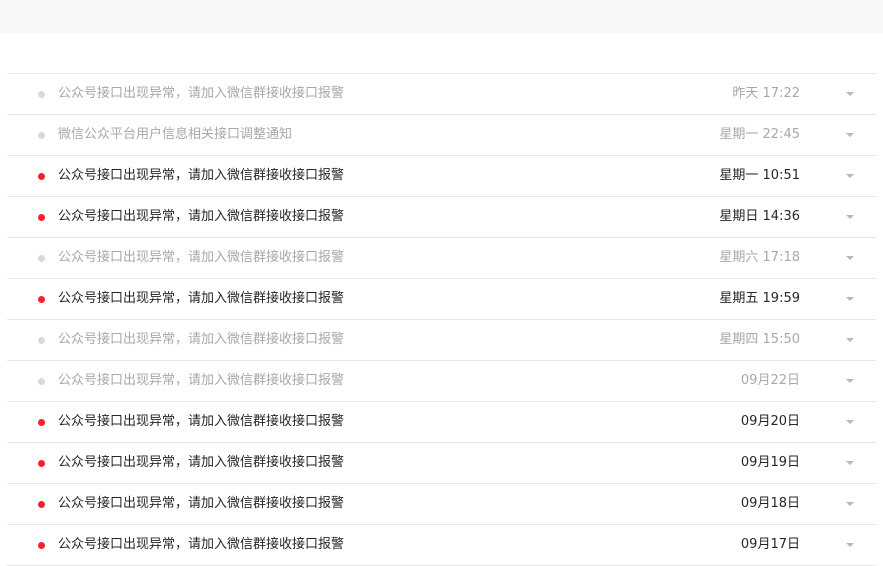  I want to click on notification-time: 星期日 14:36, so click(759, 216).